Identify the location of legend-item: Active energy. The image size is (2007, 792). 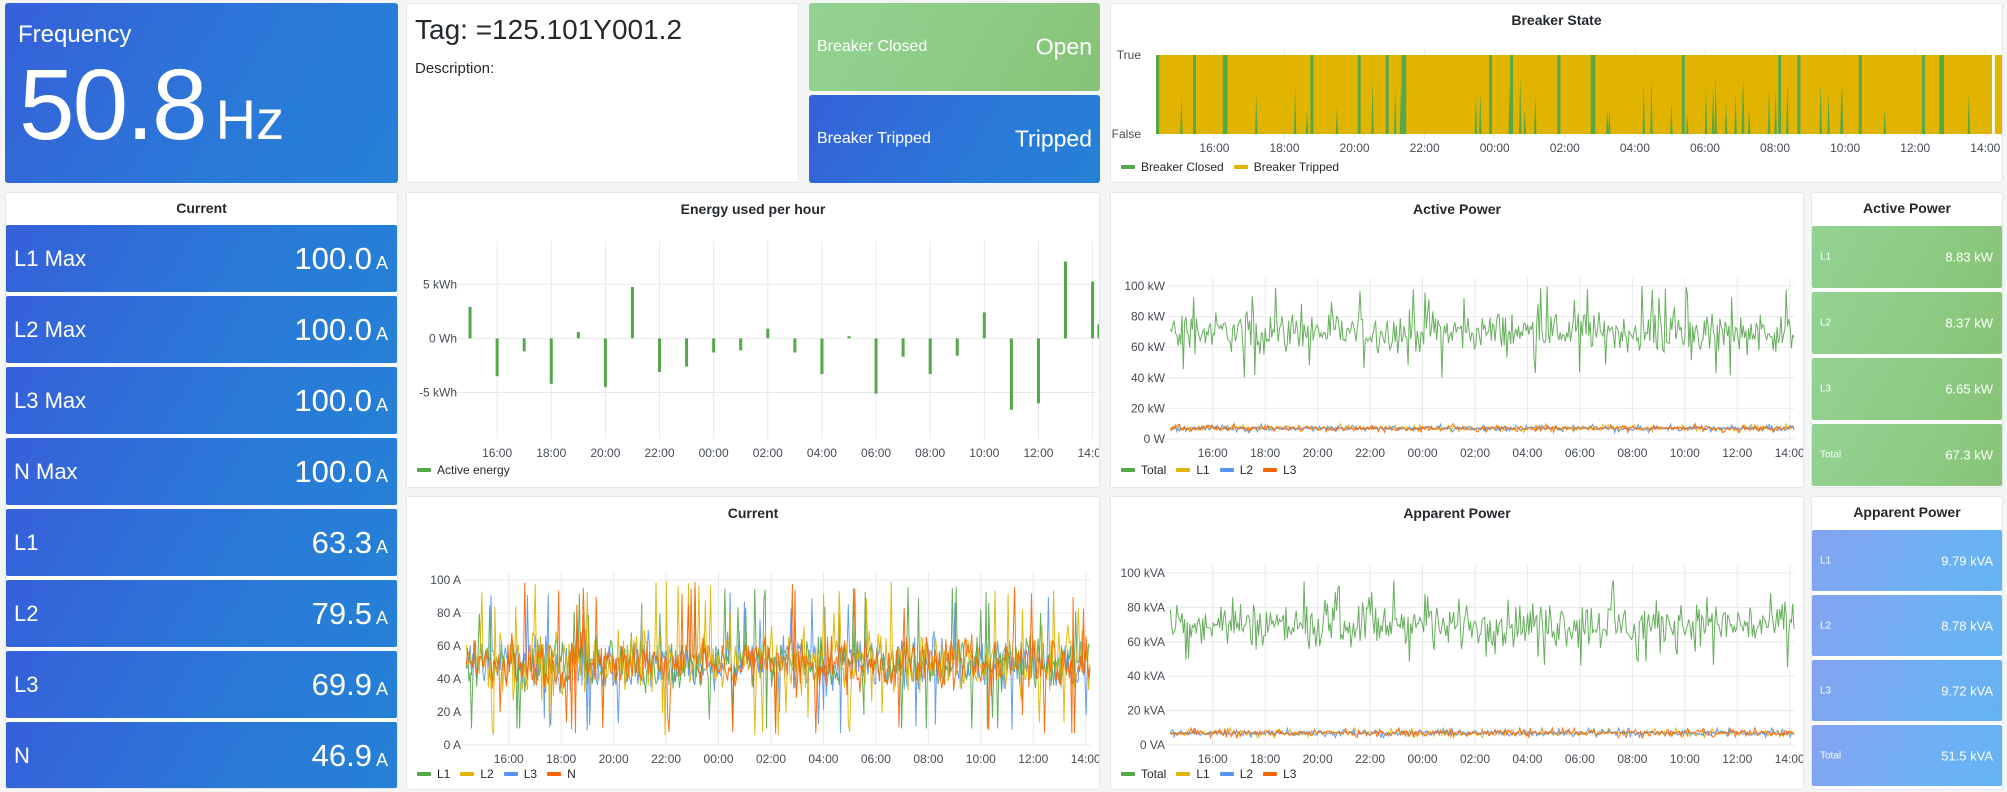
(463, 470).